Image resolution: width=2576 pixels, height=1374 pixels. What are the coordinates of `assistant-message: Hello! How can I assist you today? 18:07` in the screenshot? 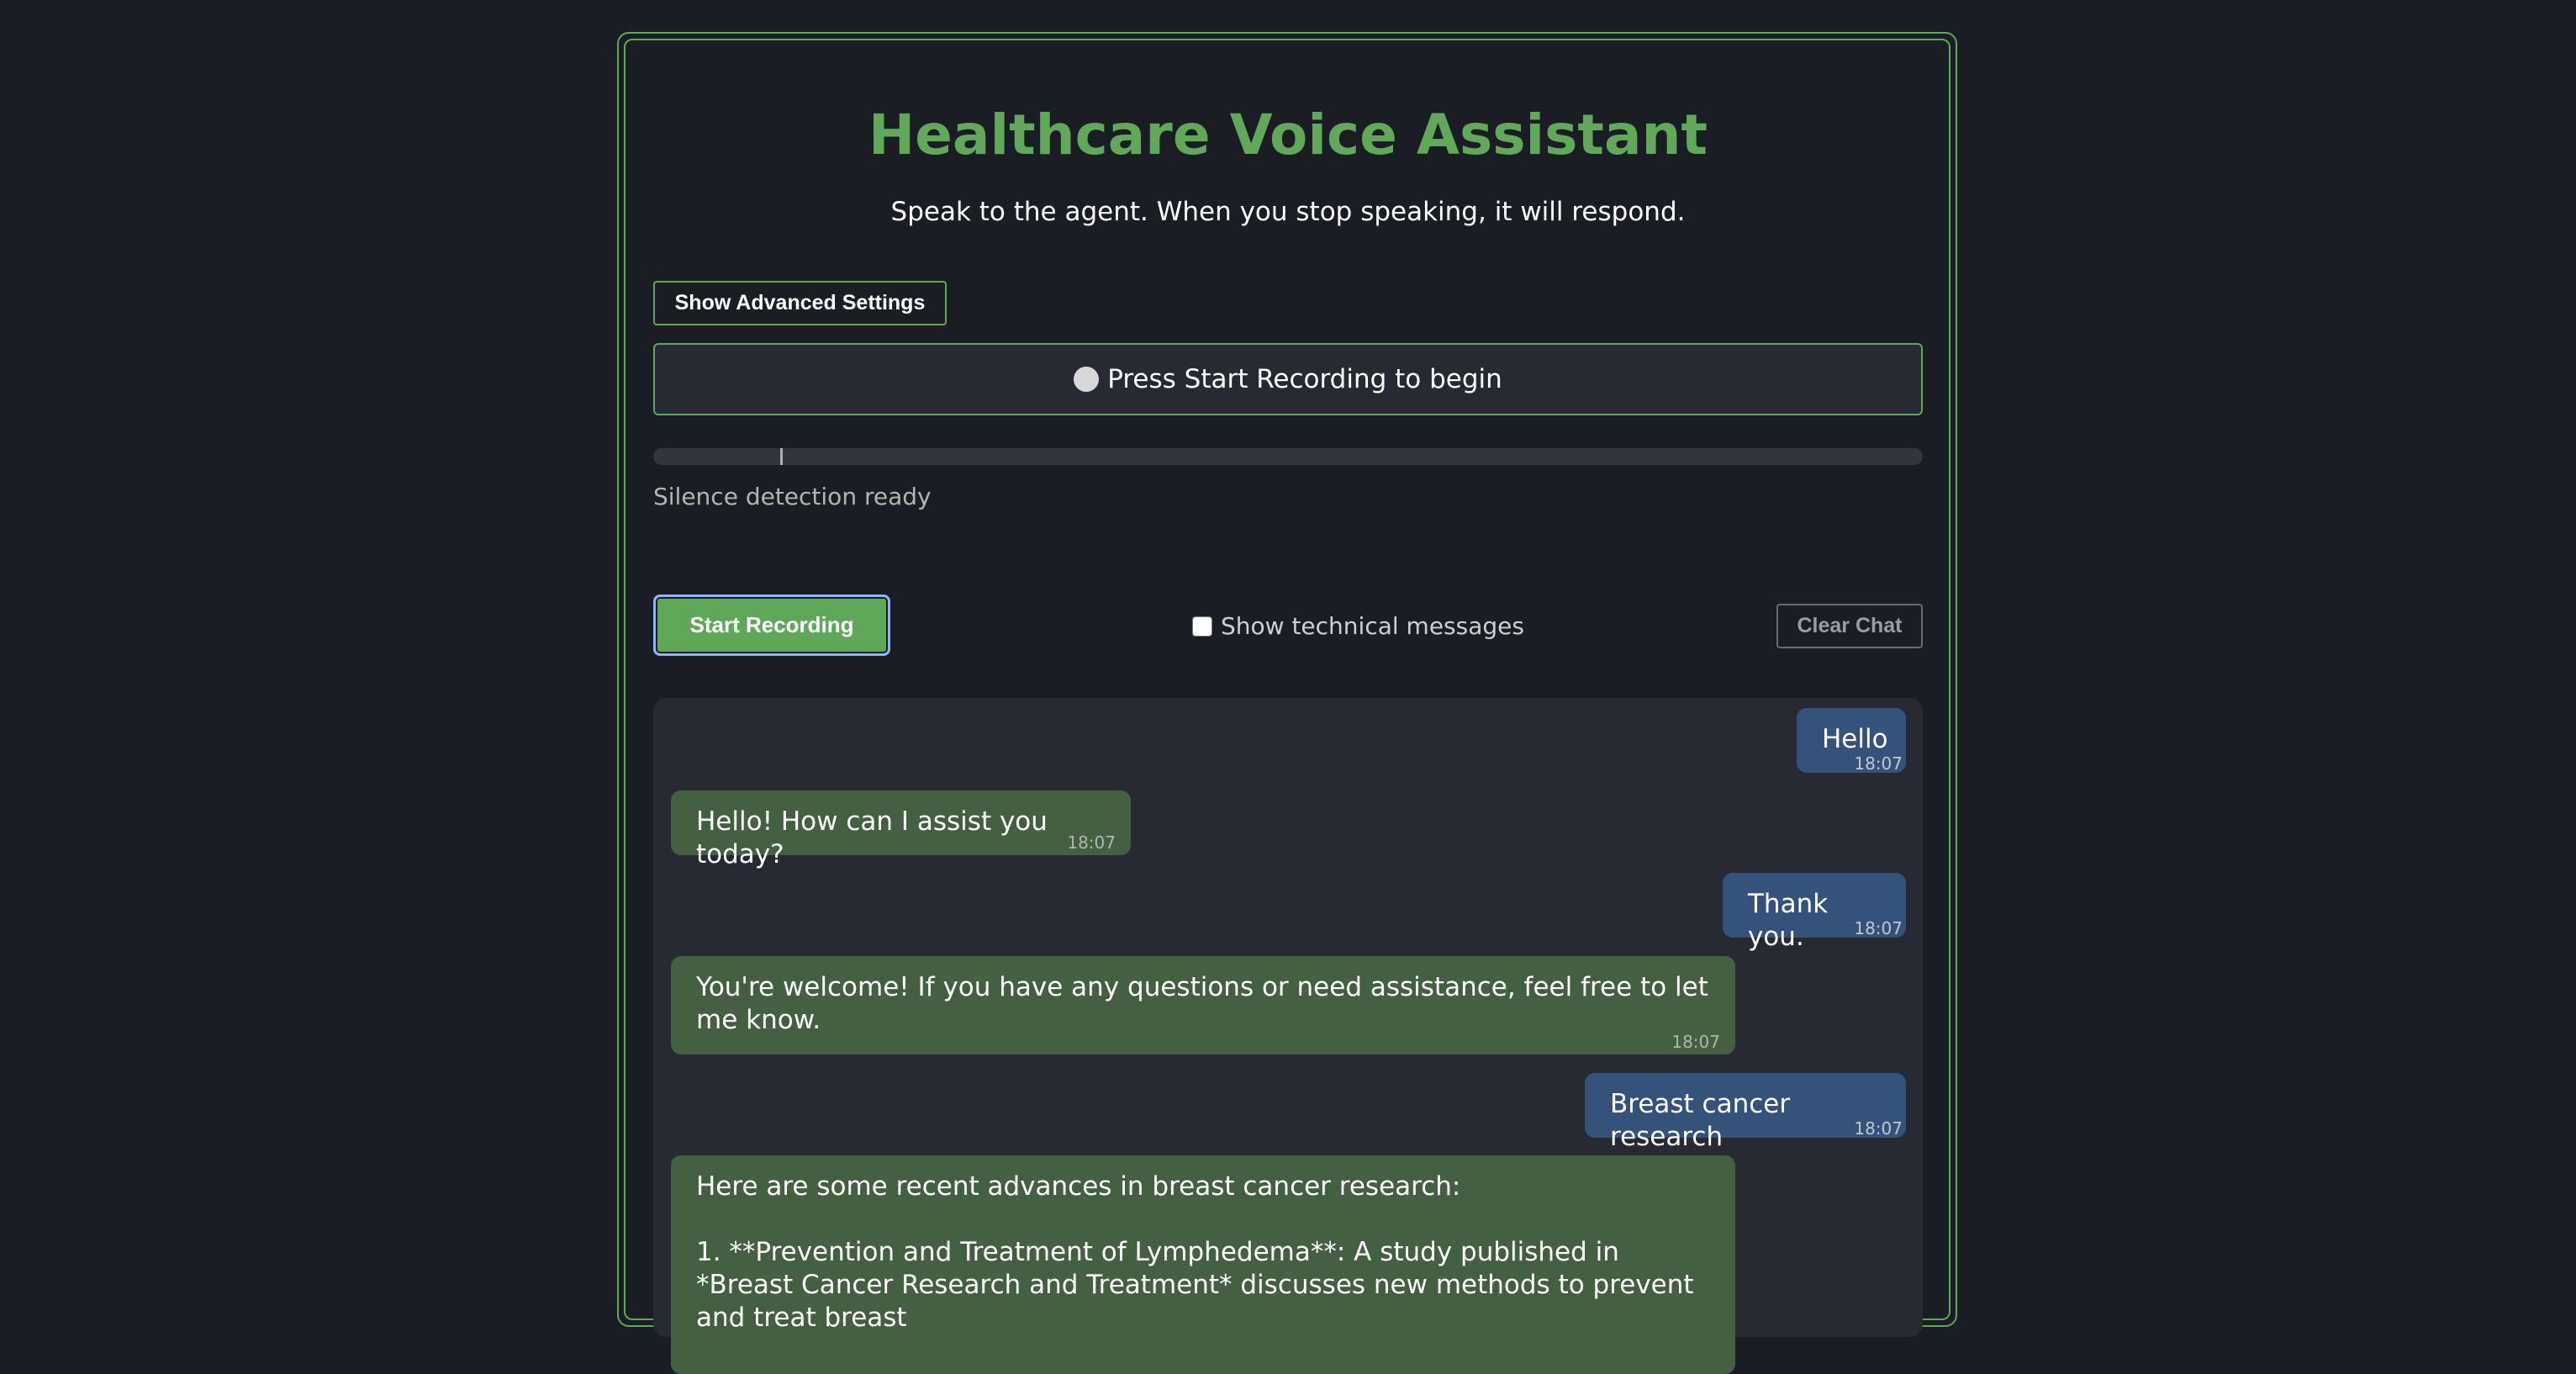 It's located at (901, 829).